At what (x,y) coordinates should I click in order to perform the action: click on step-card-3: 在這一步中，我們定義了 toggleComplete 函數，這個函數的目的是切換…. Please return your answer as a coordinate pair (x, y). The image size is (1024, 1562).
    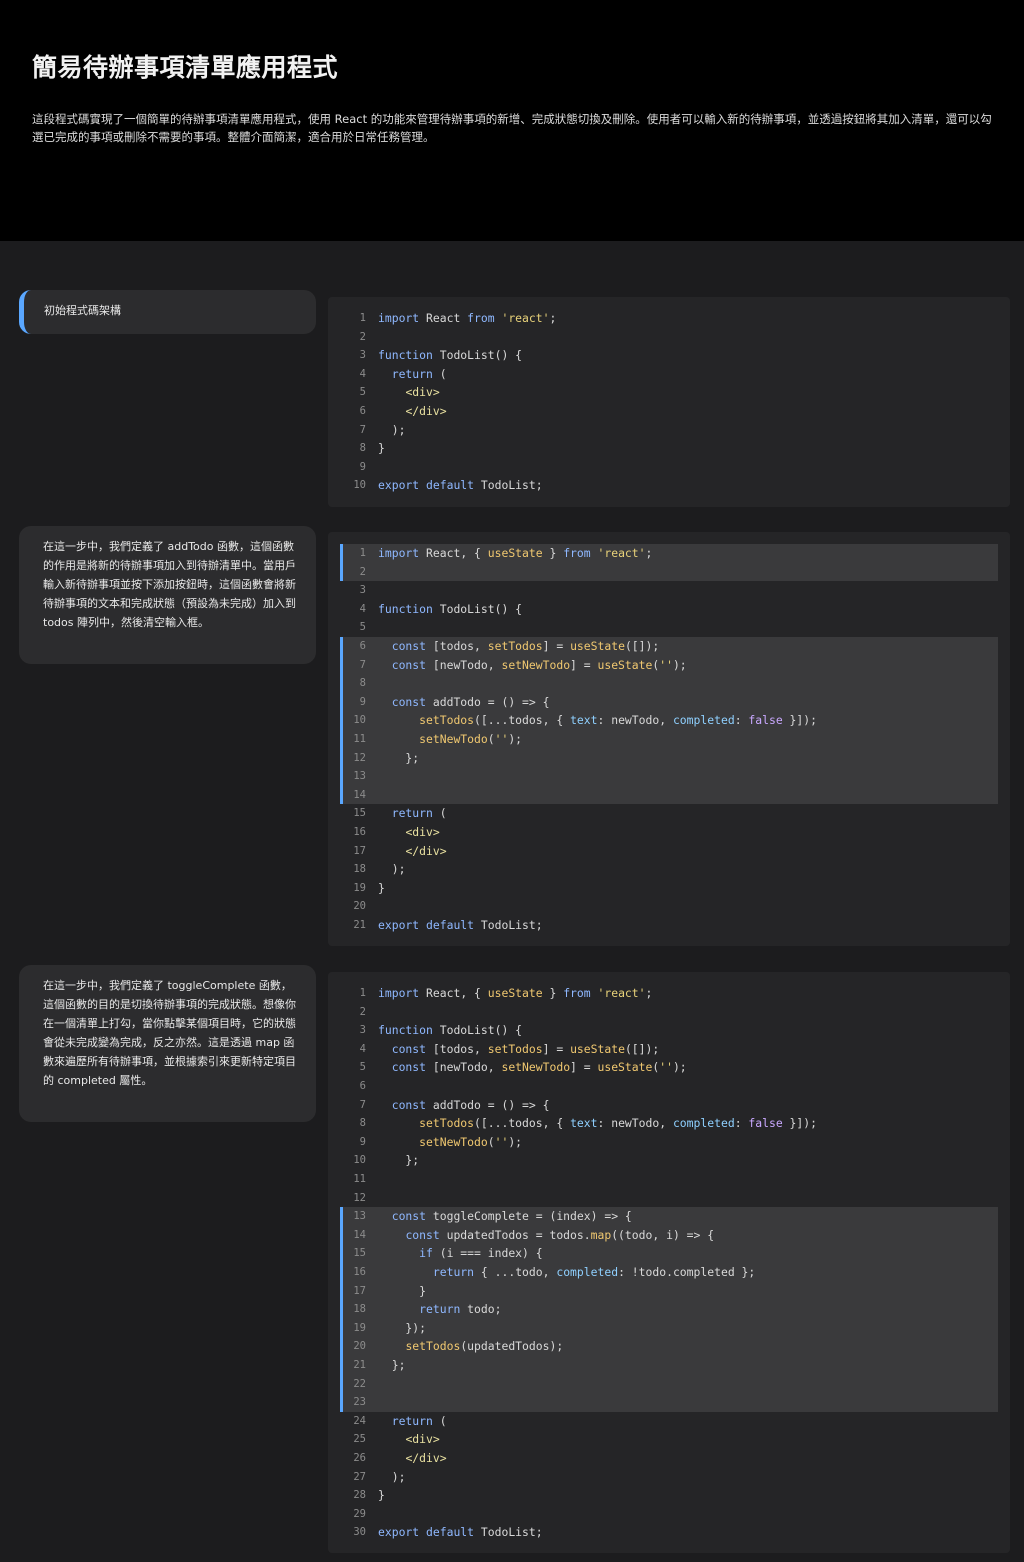
    Looking at the image, I should click on (167, 1043).